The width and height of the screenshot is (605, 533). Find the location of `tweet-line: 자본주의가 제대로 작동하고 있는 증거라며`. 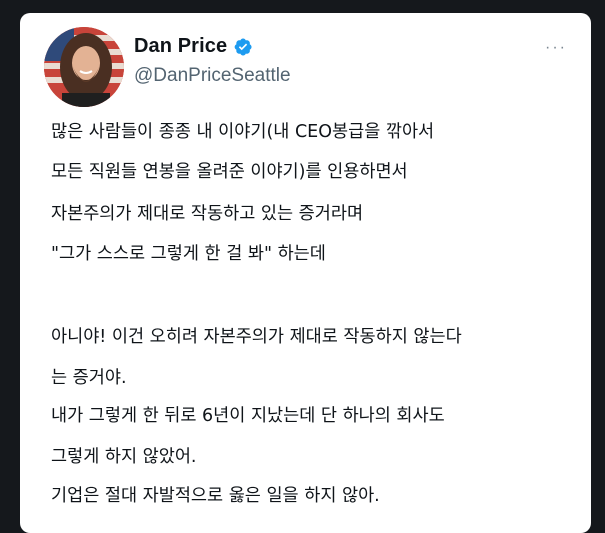

tweet-line: 자본주의가 제대로 작동하고 있는 증거라며 is located at coordinates (207, 214).